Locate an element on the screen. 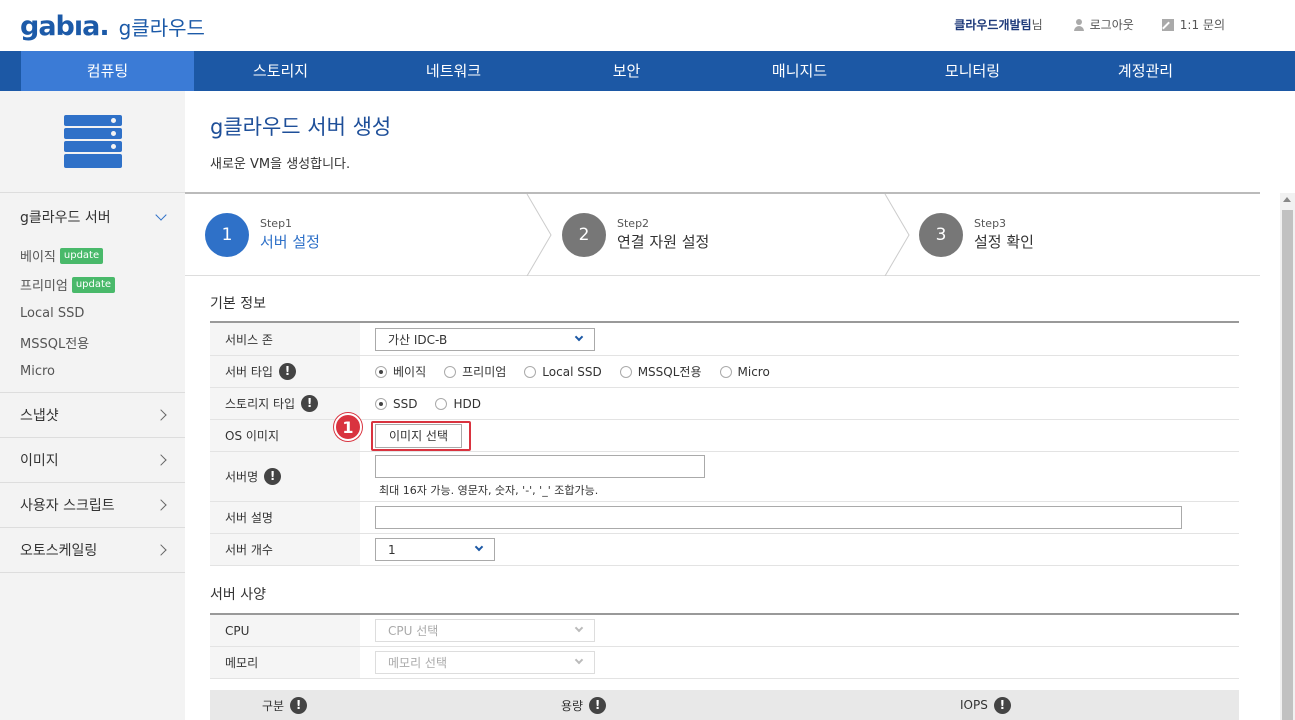  column-header-capacity: 용량 ! is located at coordinates (584, 705).